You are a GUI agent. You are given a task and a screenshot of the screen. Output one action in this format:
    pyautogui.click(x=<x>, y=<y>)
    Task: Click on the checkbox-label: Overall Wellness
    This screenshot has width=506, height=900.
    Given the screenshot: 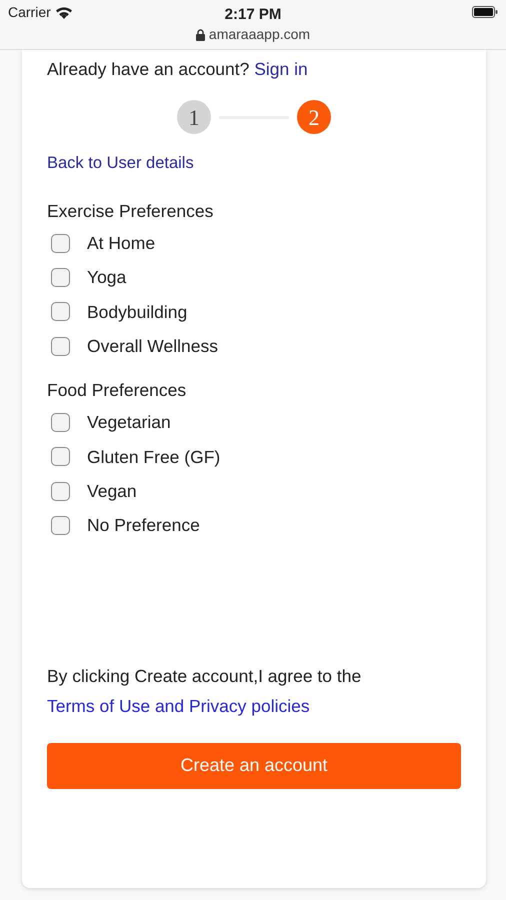 What is the action you would take?
    pyautogui.click(x=152, y=346)
    